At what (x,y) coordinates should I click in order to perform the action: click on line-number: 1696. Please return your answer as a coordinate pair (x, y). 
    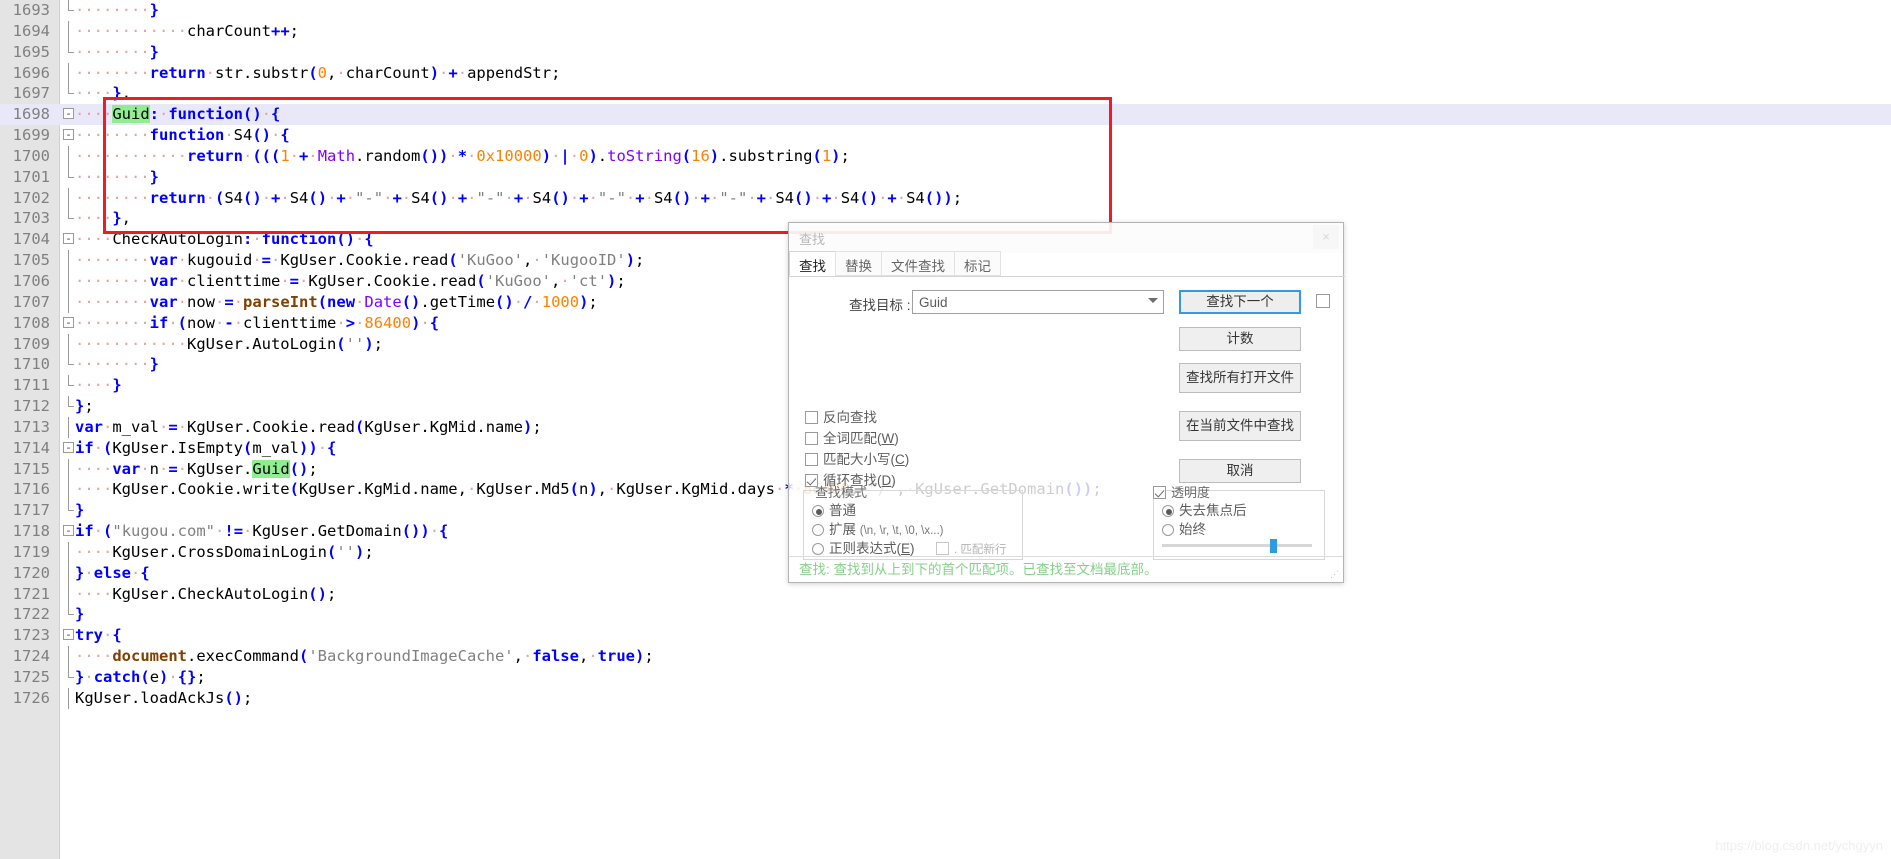
    Looking at the image, I should click on (31, 72).